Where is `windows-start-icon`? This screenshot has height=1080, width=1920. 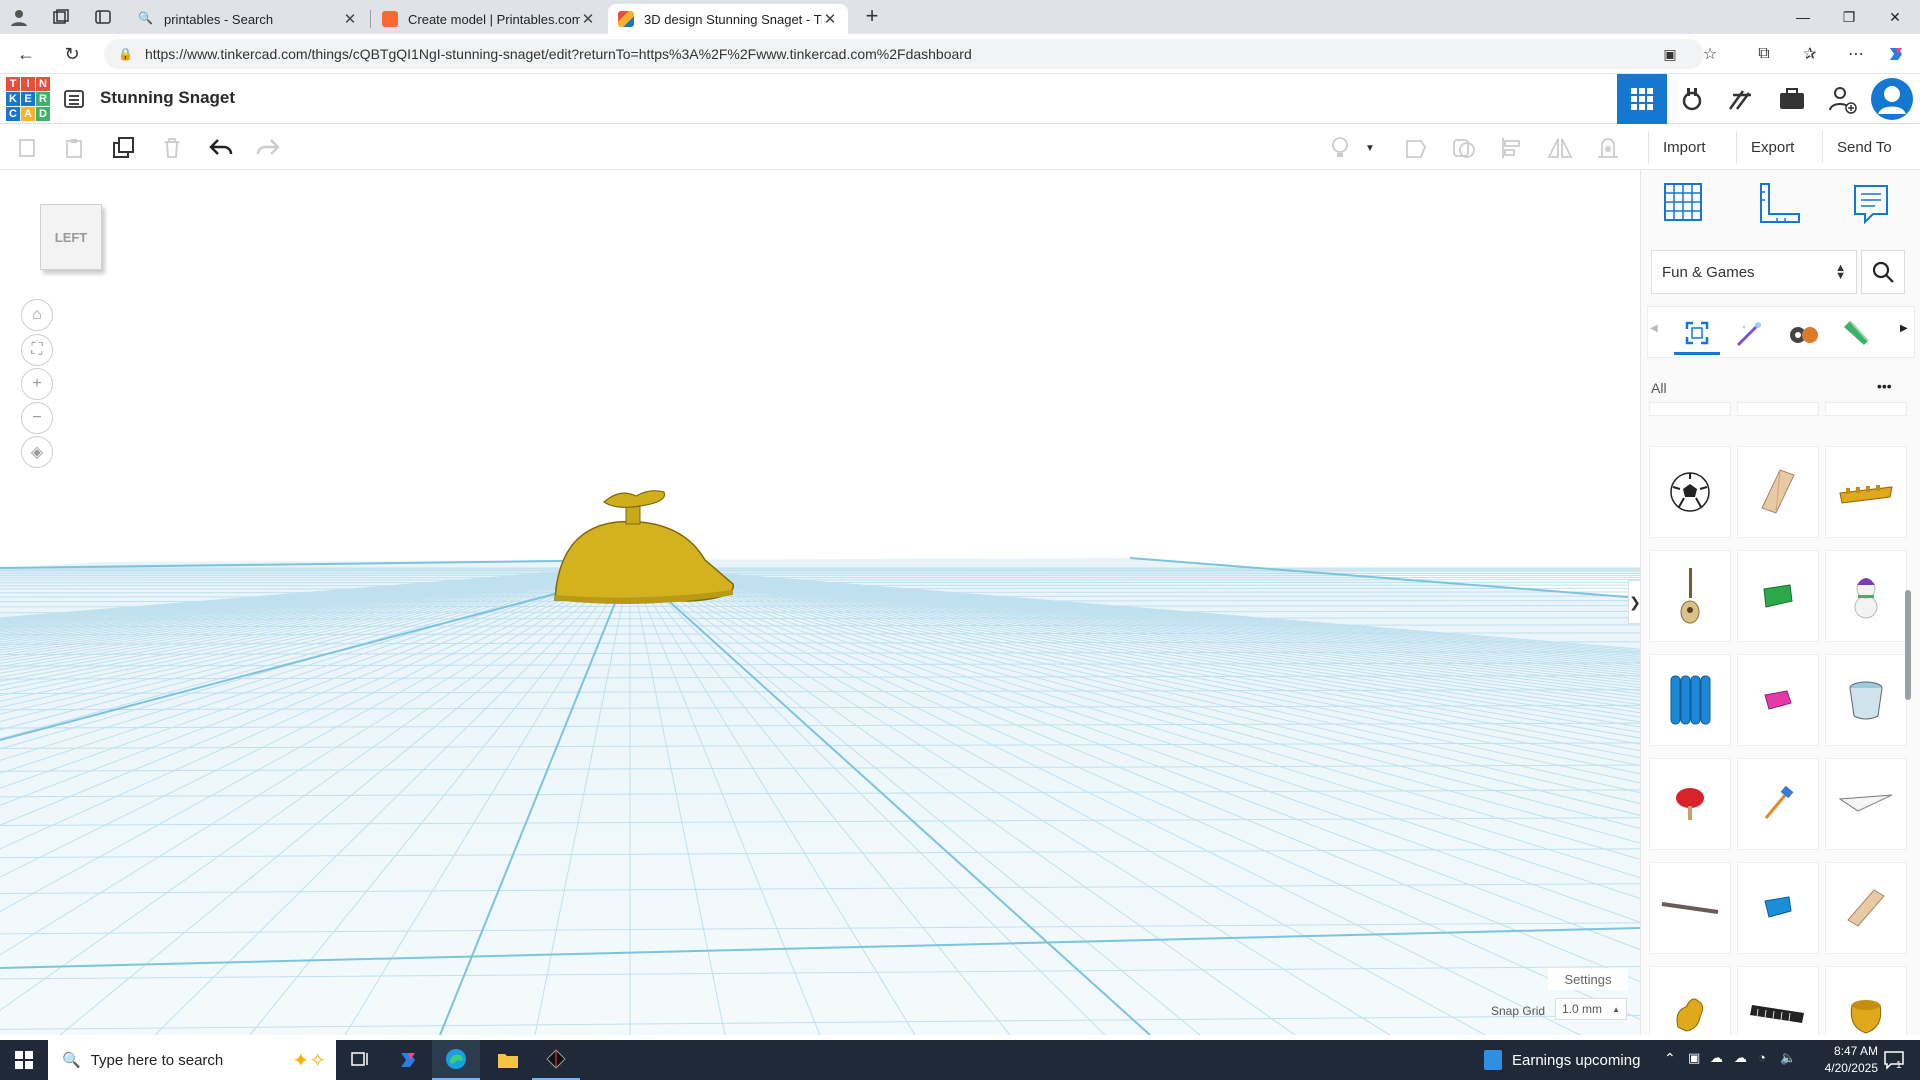 windows-start-icon is located at coordinates (24, 1060).